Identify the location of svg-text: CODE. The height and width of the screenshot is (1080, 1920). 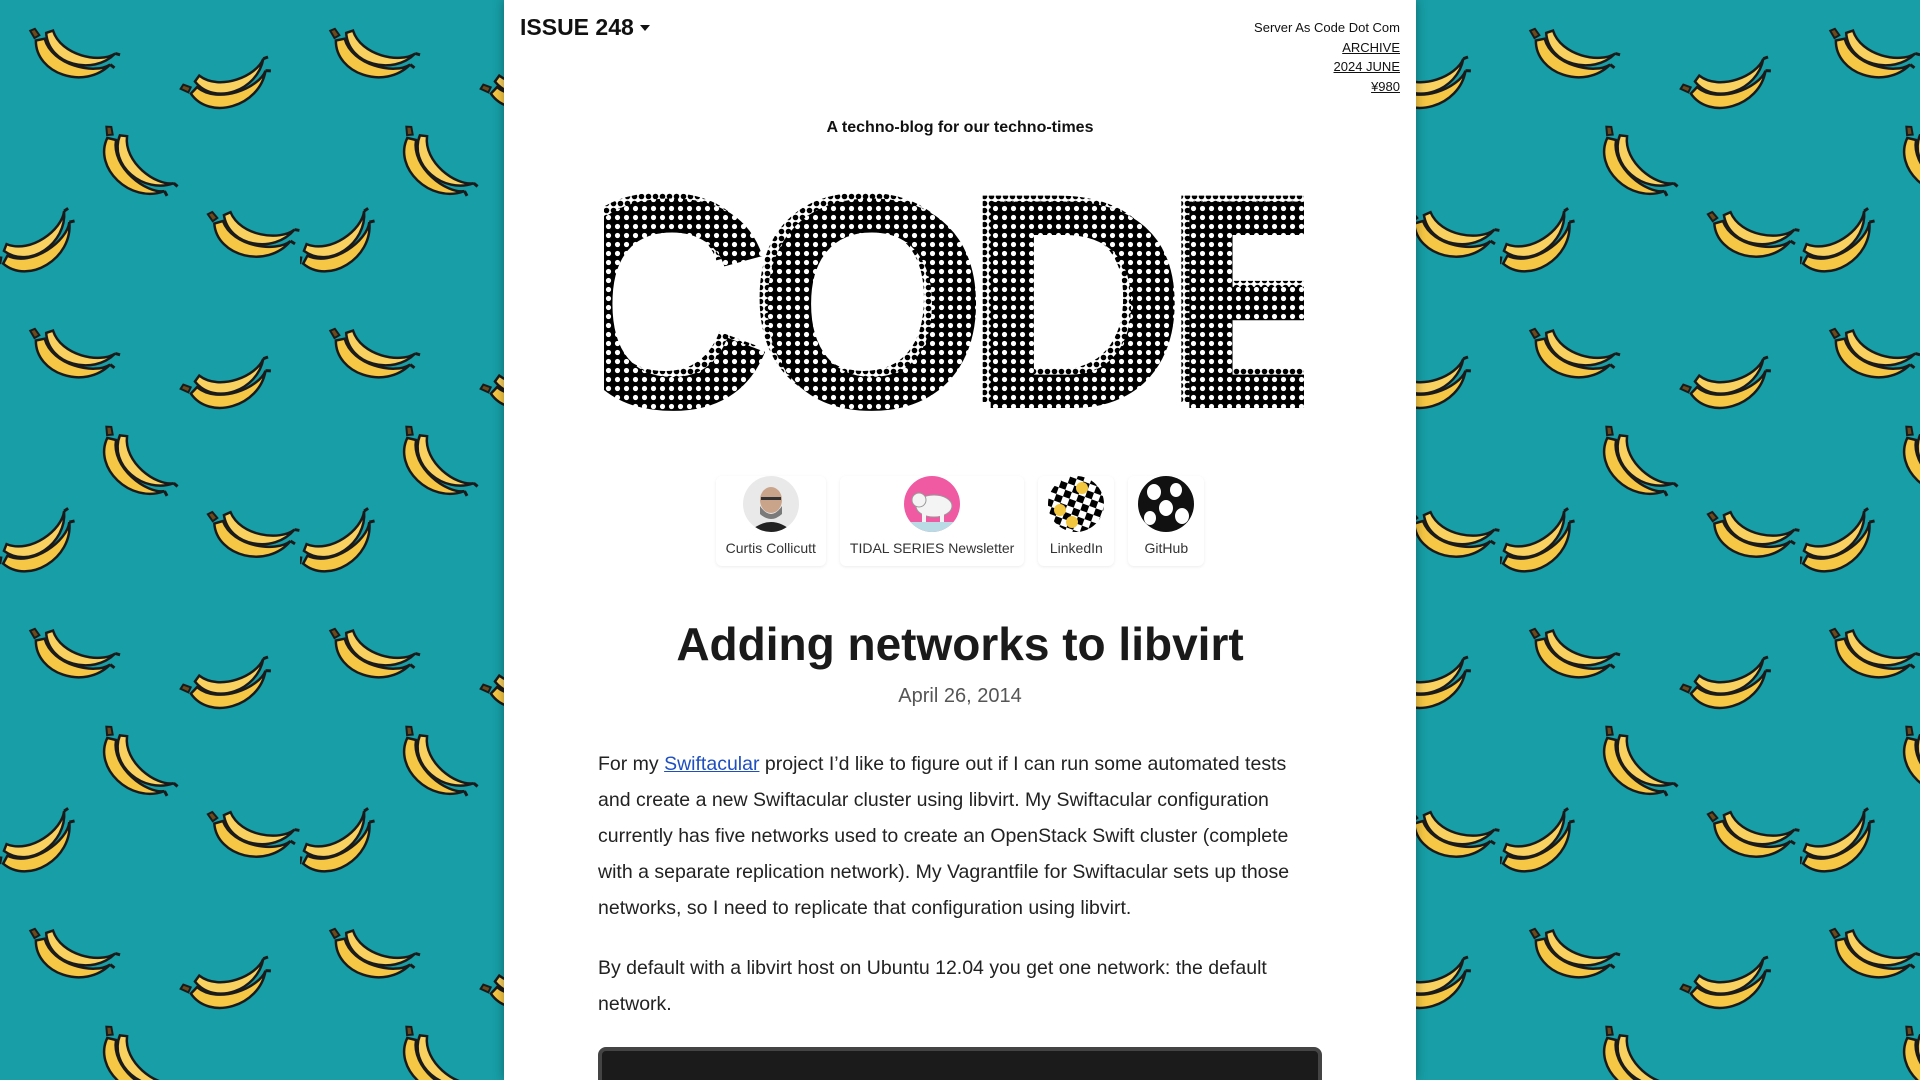
(954, 295).